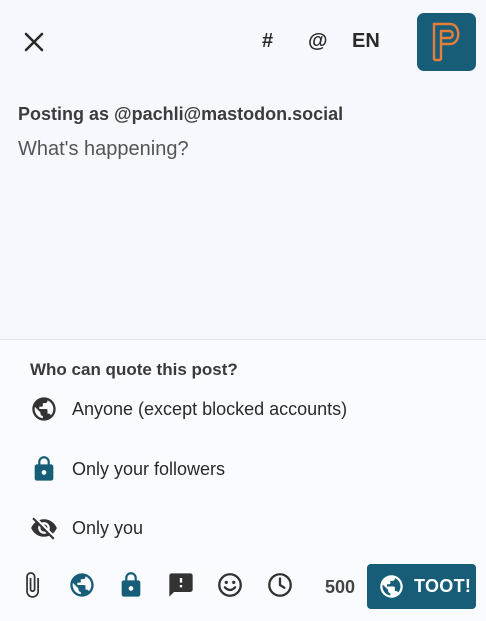 This screenshot has height=621, width=486. I want to click on clock-icon, so click(280, 585).